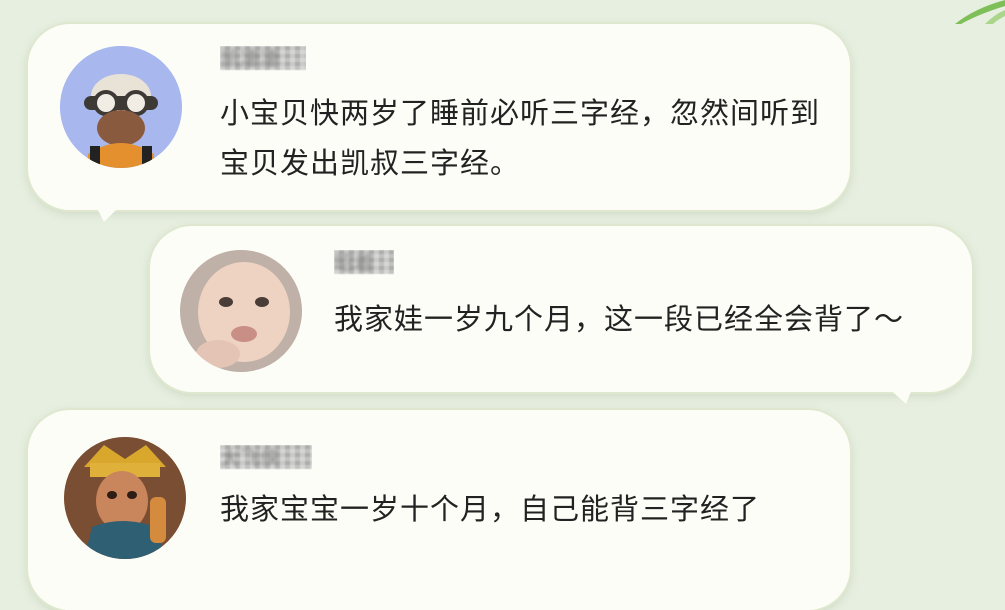 This screenshot has height=610, width=1005. I want to click on comment-username: 昭着, so click(364, 264).